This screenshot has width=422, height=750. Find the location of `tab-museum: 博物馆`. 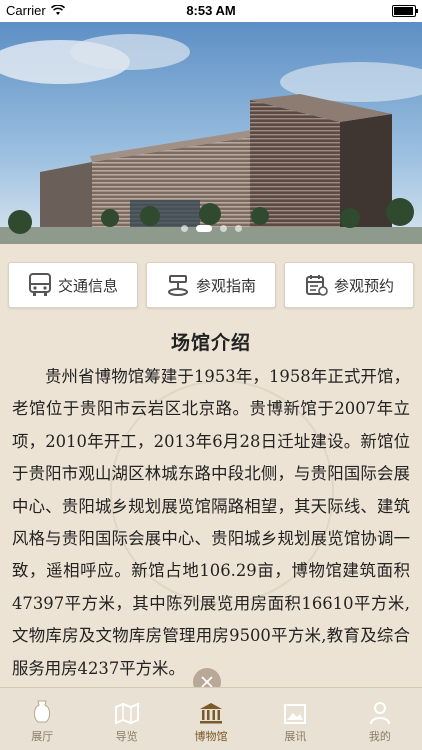

tab-museum: 博物馆 is located at coordinates (211, 719).